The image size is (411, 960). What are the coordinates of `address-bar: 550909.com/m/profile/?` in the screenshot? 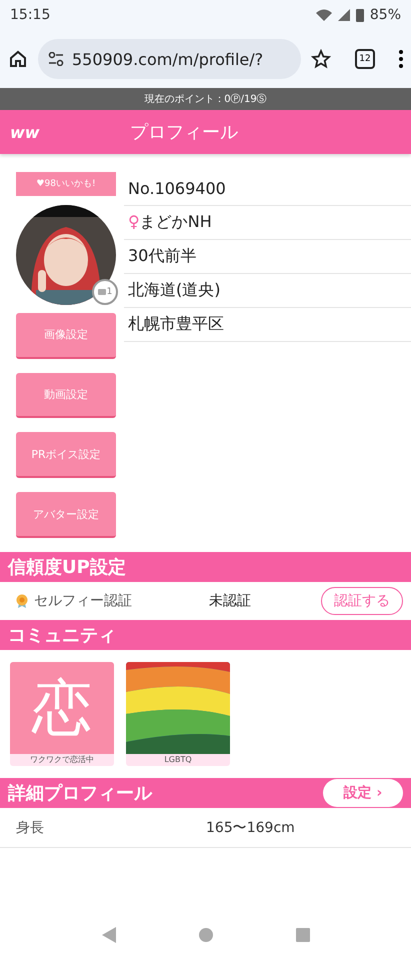 It's located at (169, 59).